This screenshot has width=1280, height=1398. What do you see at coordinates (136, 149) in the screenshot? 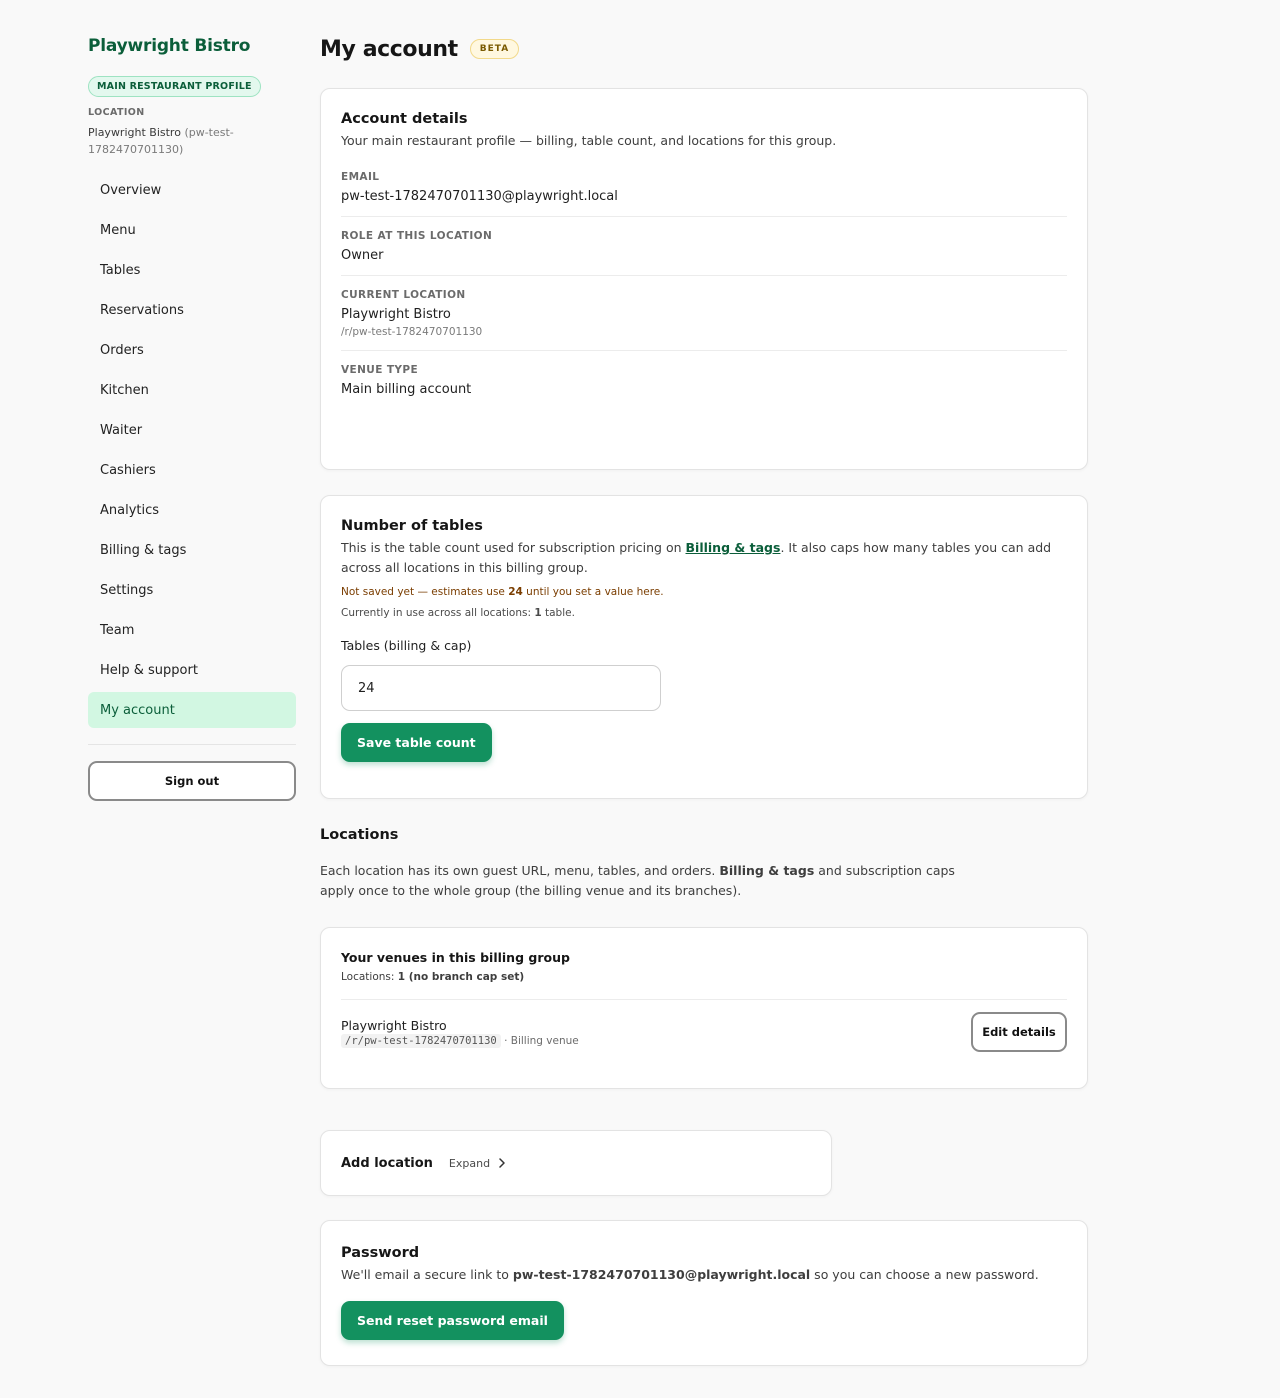
I see `location-slug-cont: 1782470701130)` at bounding box center [136, 149].